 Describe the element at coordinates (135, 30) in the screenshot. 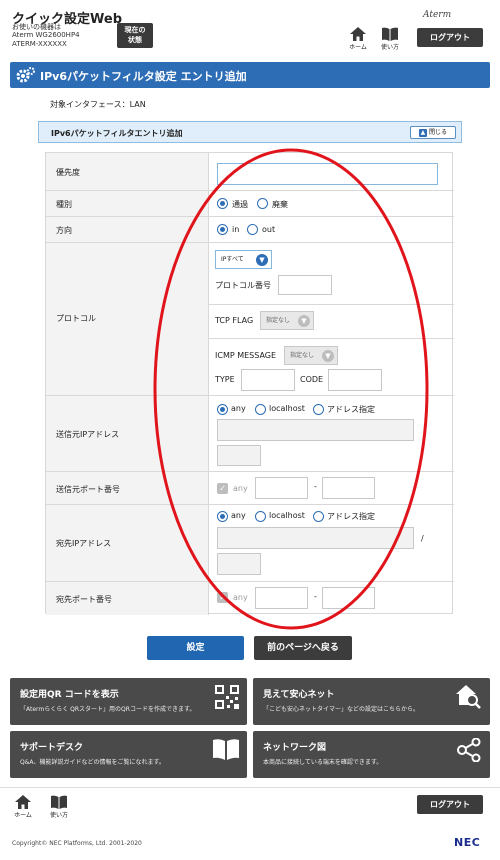

I see `status-label-line1: 現在の` at that location.